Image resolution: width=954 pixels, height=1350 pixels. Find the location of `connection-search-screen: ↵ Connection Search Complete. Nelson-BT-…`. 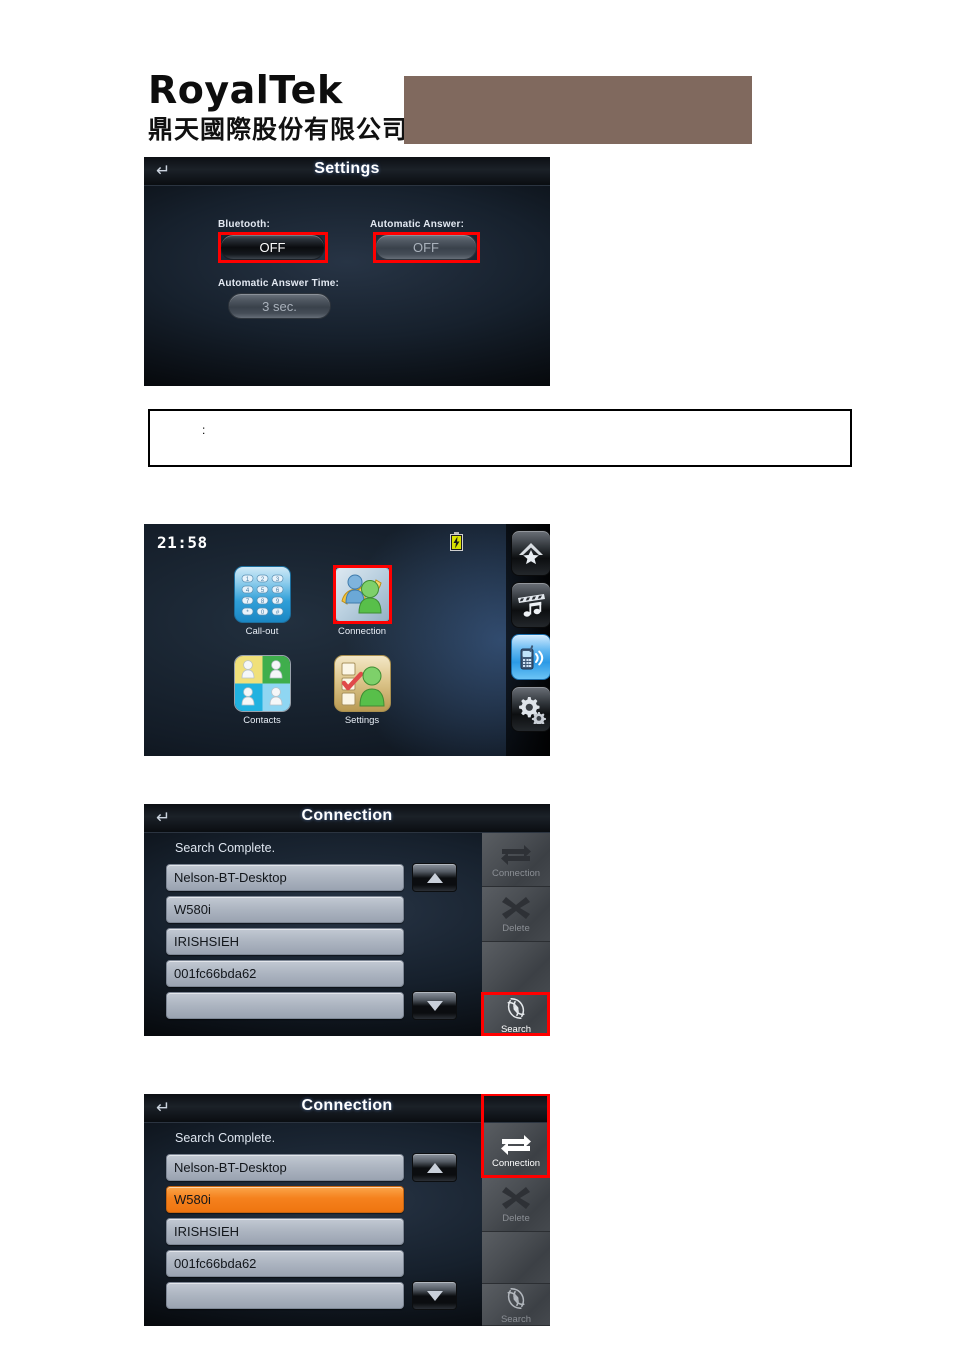

connection-search-screen: ↵ Connection Search Complete. Nelson-BT-… is located at coordinates (347, 920).